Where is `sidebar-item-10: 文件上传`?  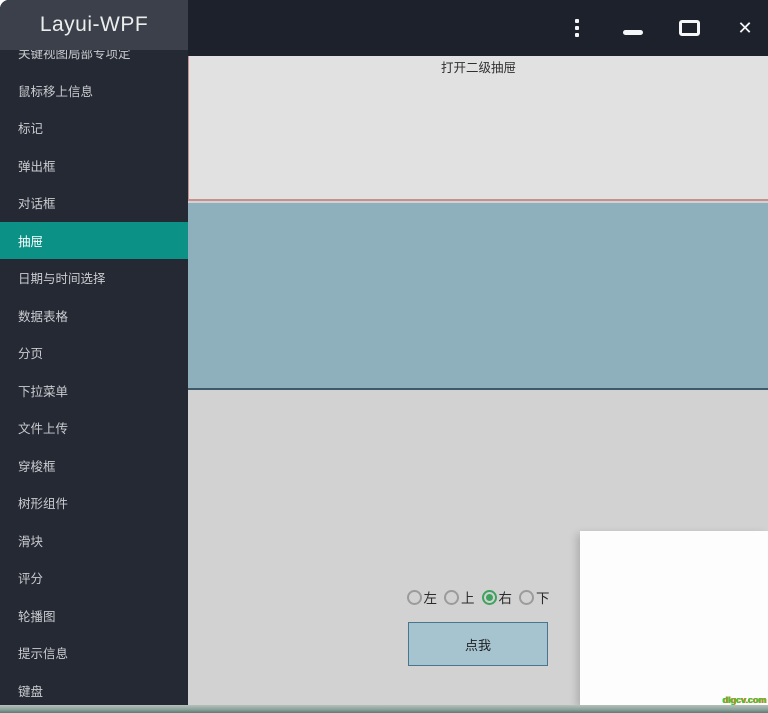
sidebar-item-10: 文件上传 is located at coordinates (94, 428).